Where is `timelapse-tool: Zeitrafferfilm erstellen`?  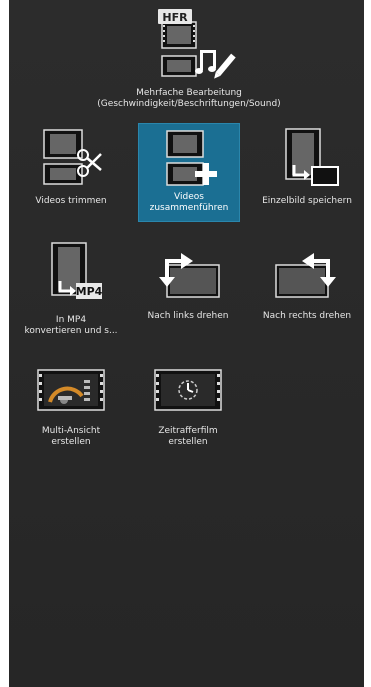
timelapse-tool: Zeitrafferfilm erstellen is located at coordinates (188, 410).